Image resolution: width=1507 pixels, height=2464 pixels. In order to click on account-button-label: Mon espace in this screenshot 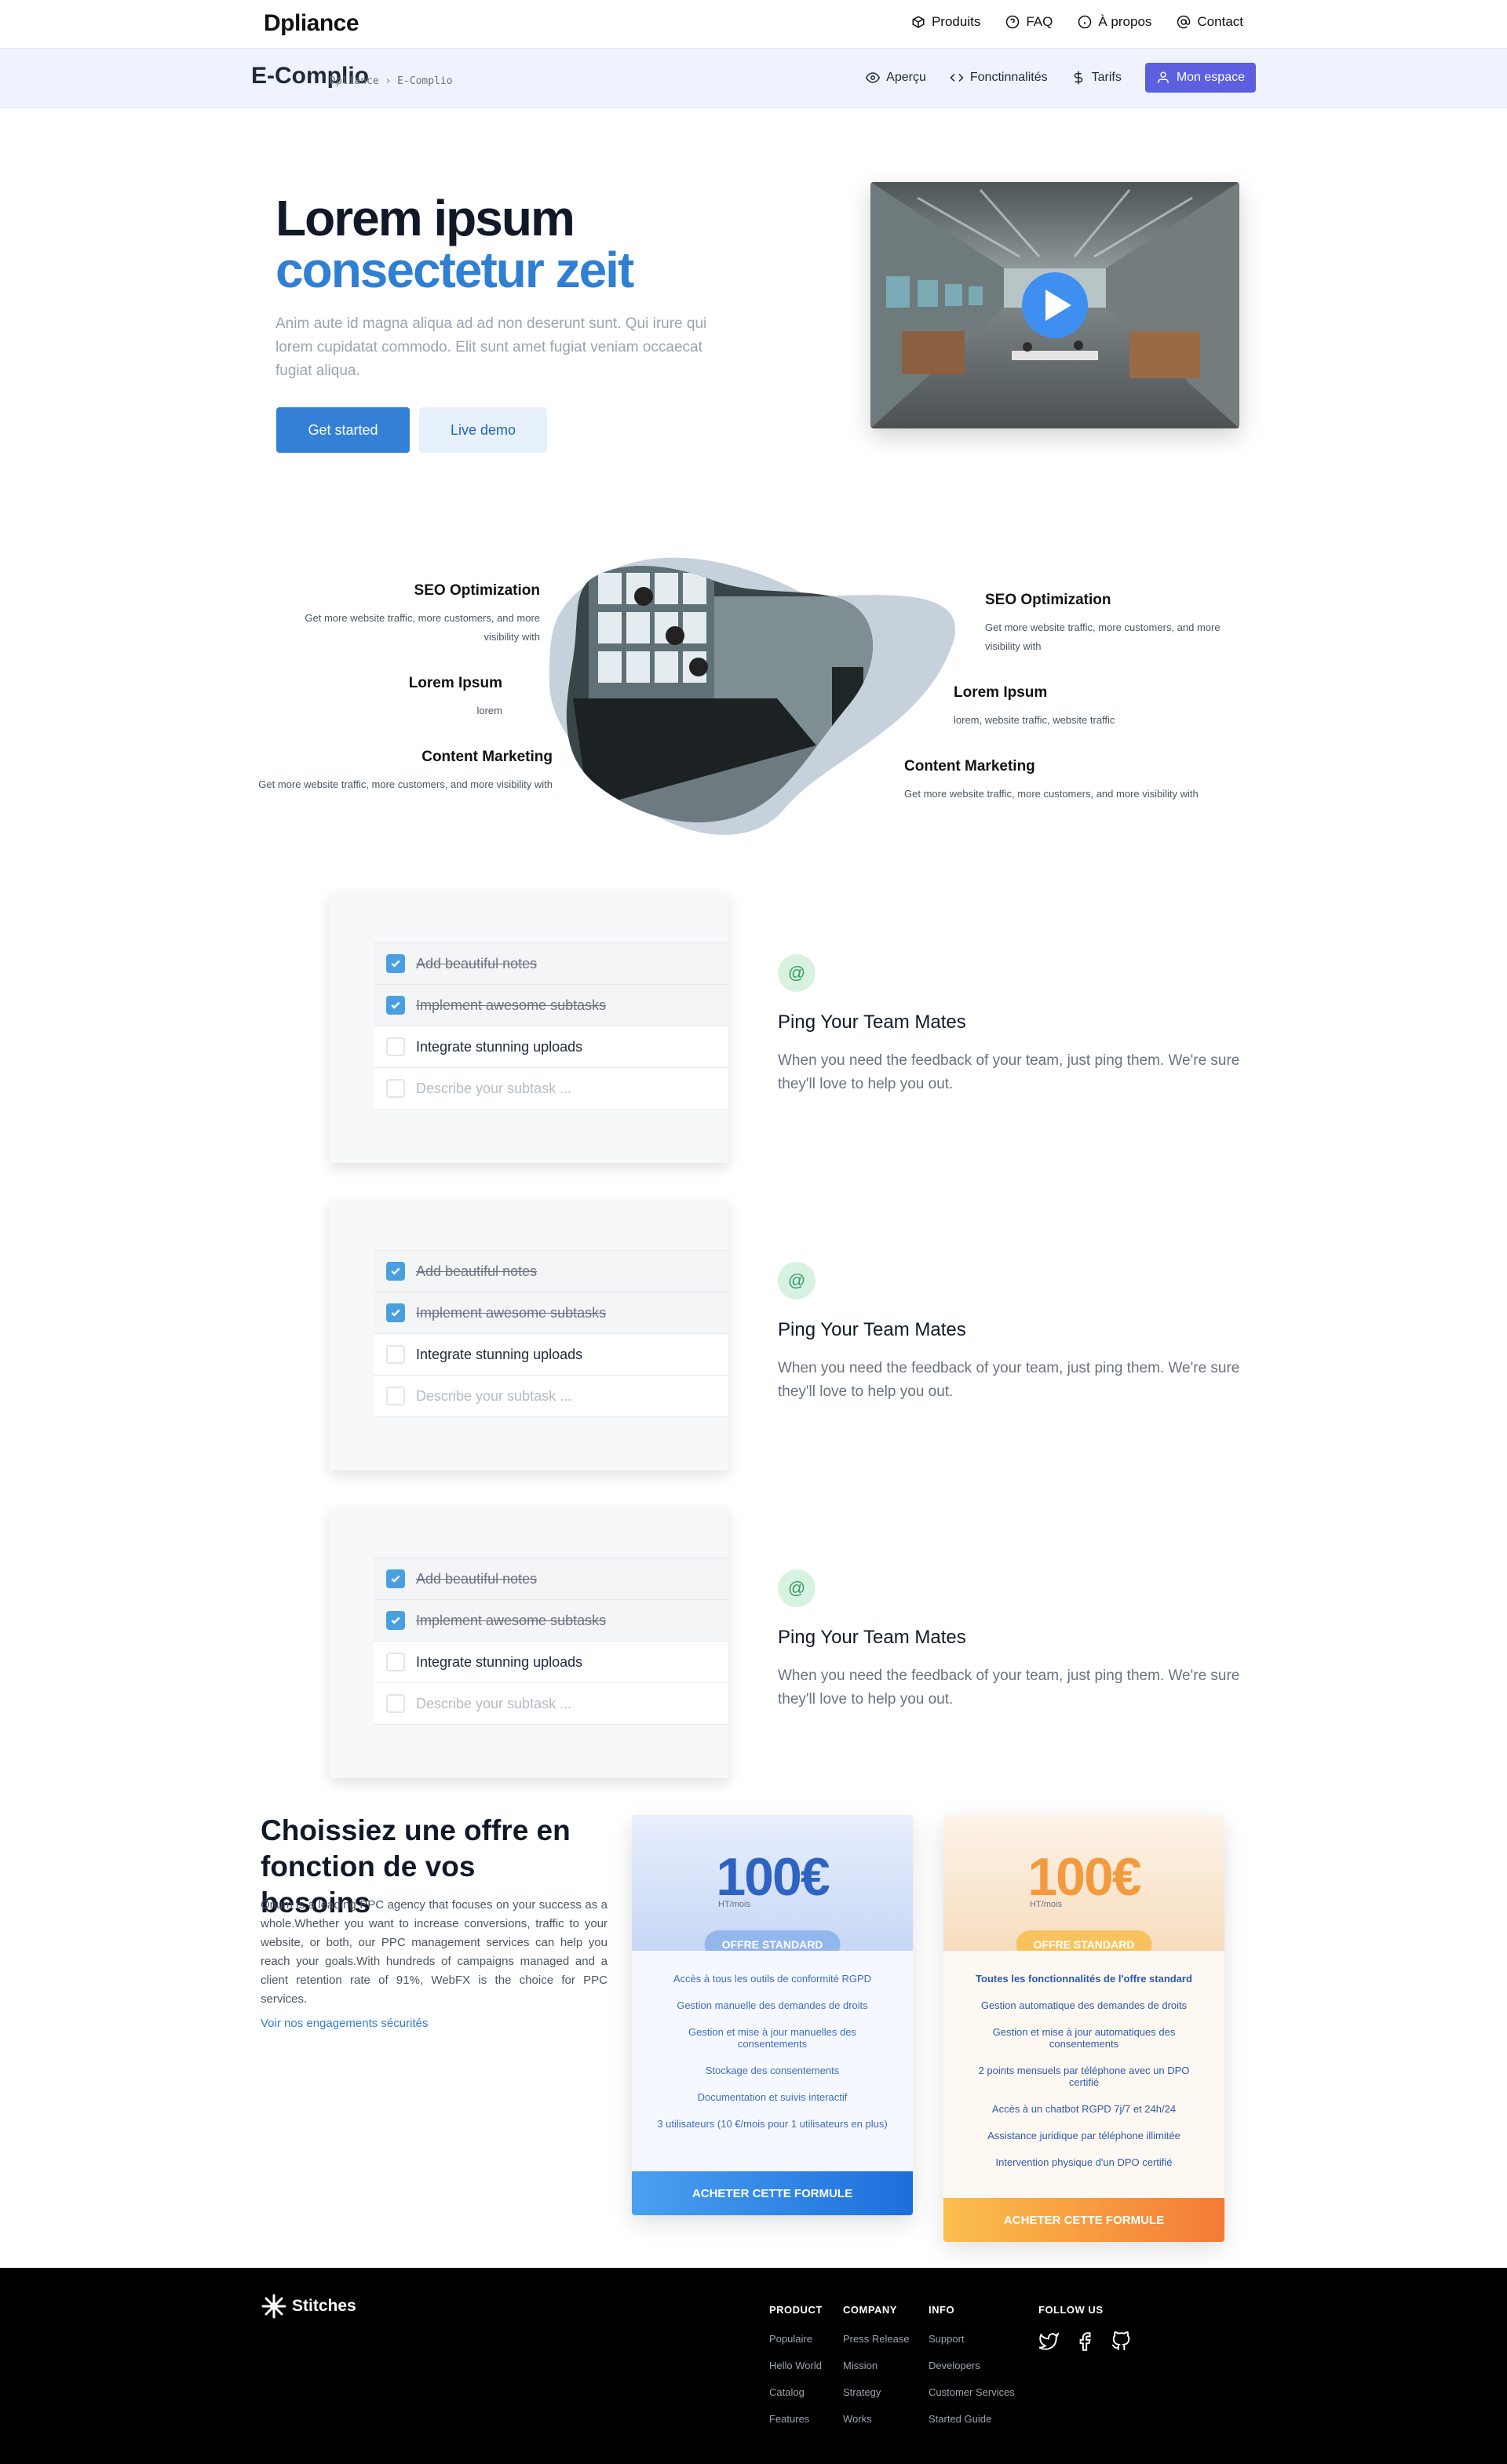, I will do `click(1210, 77)`.